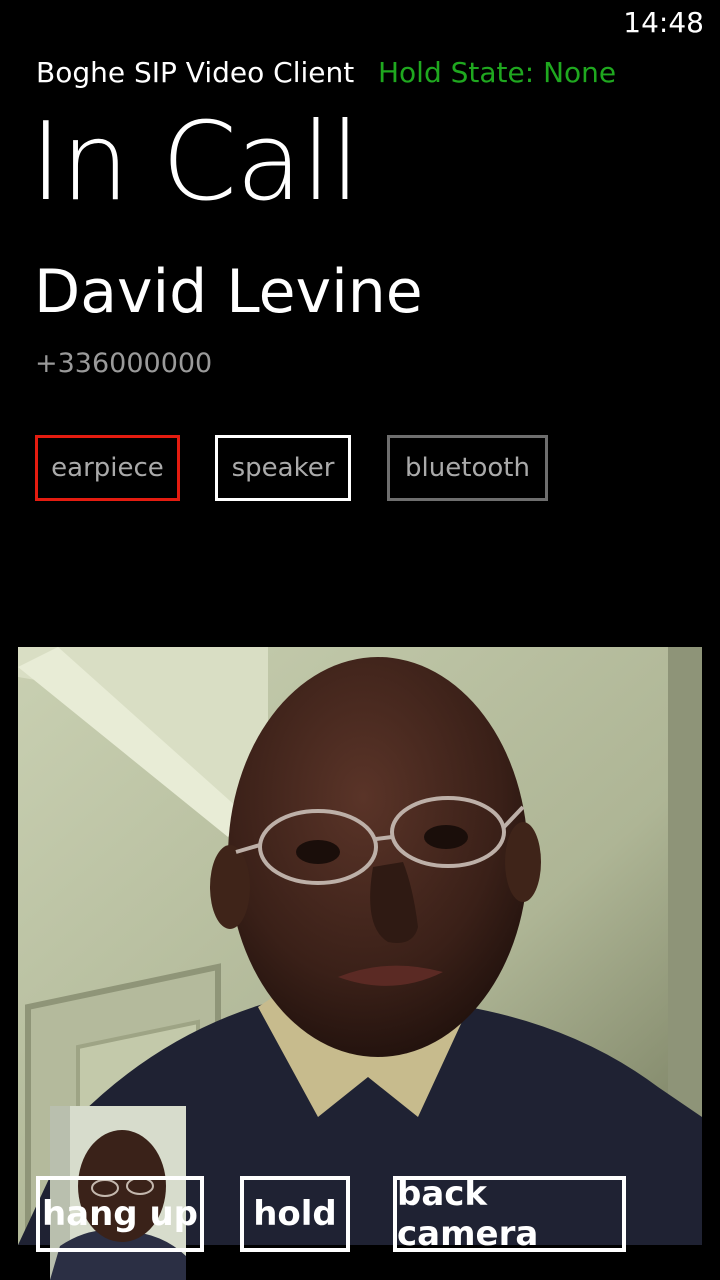 The height and width of the screenshot is (1280, 720). Describe the element at coordinates (124, 363) in the screenshot. I see `caller-number: +336000000` at that location.